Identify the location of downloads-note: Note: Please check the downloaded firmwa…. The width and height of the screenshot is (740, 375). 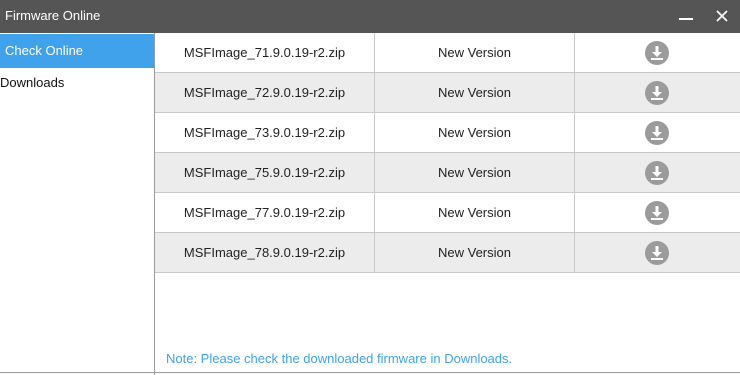
(339, 358).